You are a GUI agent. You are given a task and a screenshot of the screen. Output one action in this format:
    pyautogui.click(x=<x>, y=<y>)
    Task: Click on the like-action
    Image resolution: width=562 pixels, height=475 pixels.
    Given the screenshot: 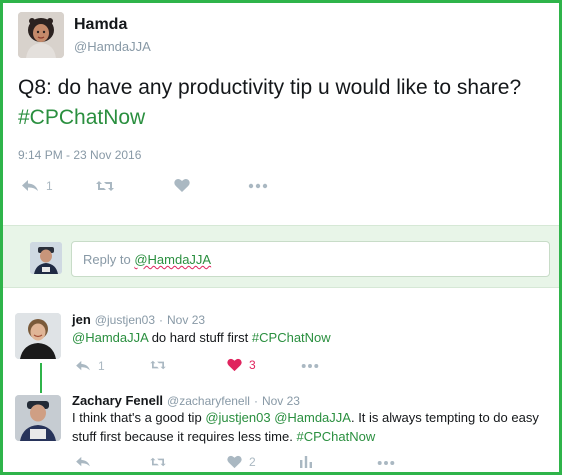 What is the action you would take?
    pyautogui.click(x=182, y=185)
    